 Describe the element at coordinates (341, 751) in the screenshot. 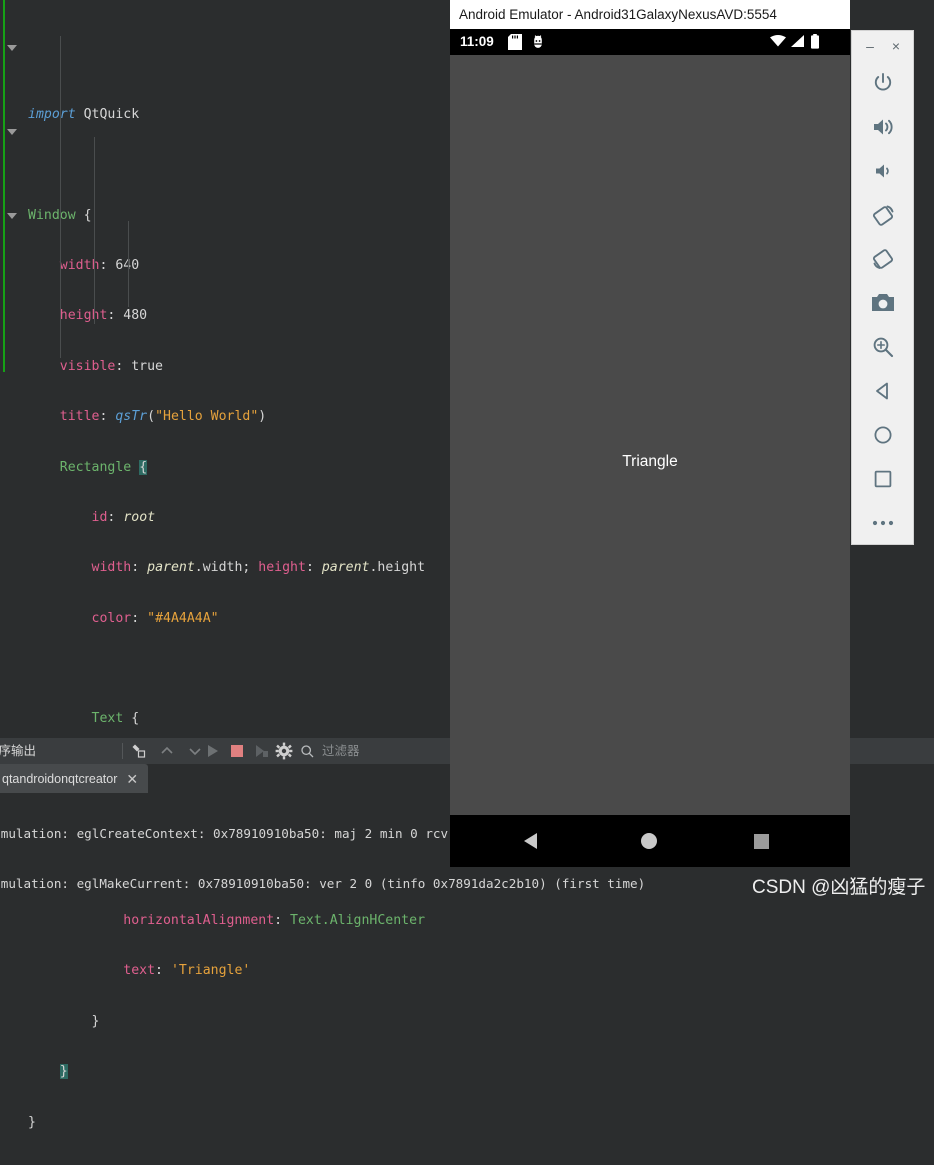

I see `output-filter-placeholder: 过滤器` at that location.